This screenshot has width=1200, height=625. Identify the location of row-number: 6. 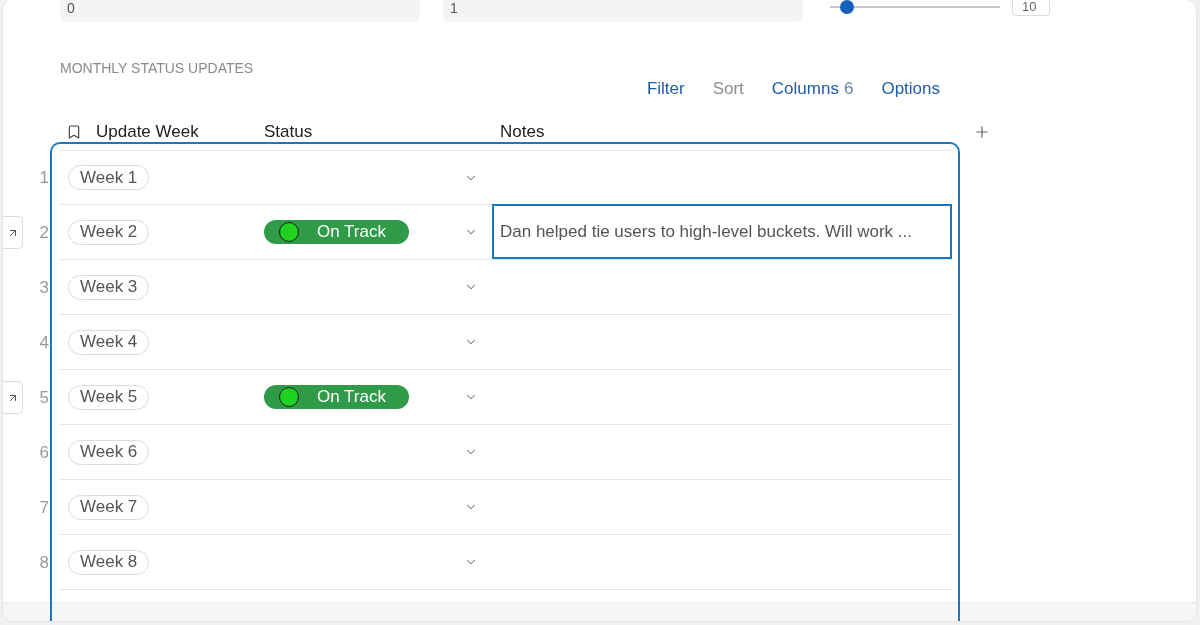
(44, 452).